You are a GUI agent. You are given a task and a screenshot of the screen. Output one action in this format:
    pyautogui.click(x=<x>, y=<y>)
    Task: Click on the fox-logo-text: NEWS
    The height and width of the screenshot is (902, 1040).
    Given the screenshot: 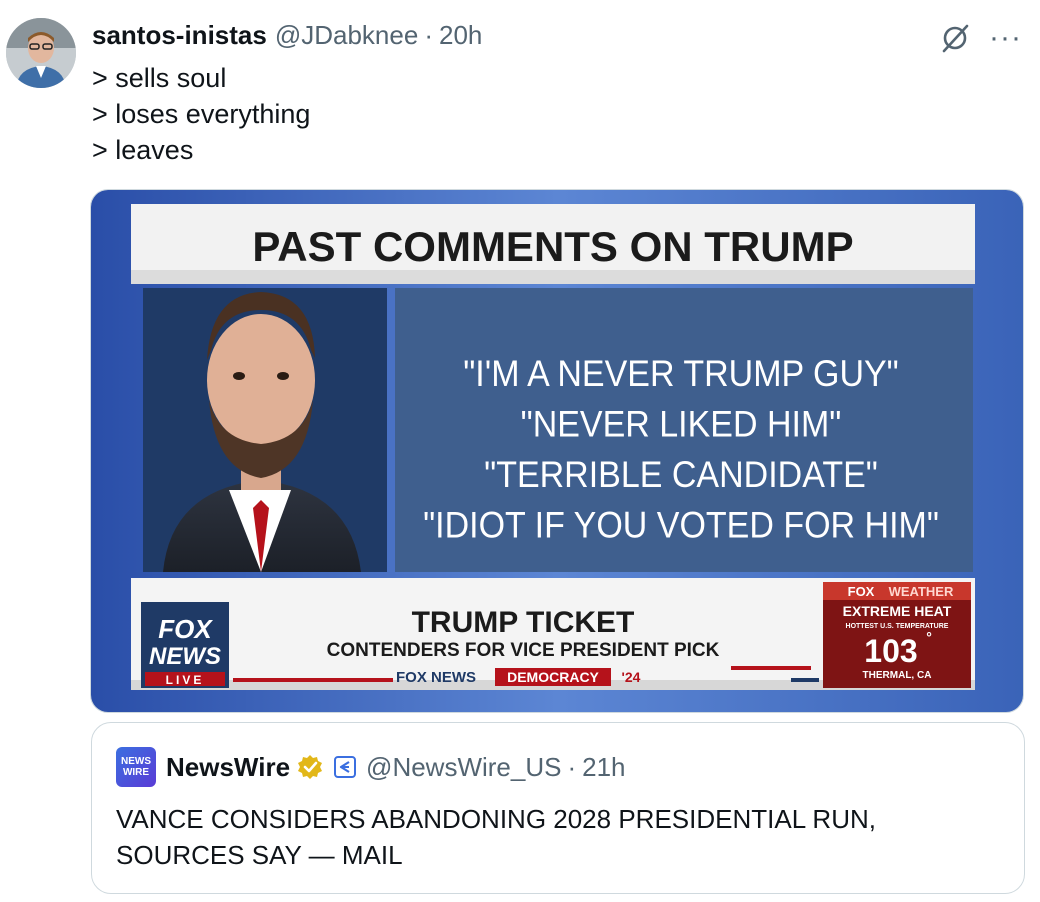 What is the action you would take?
    pyautogui.click(x=185, y=656)
    